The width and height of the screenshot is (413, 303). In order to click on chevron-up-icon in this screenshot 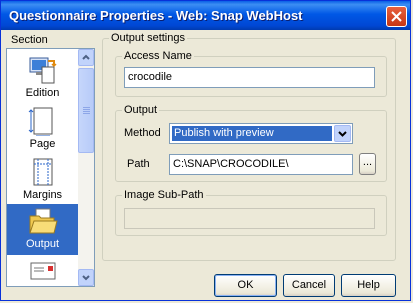, I will do `click(86, 57)`.